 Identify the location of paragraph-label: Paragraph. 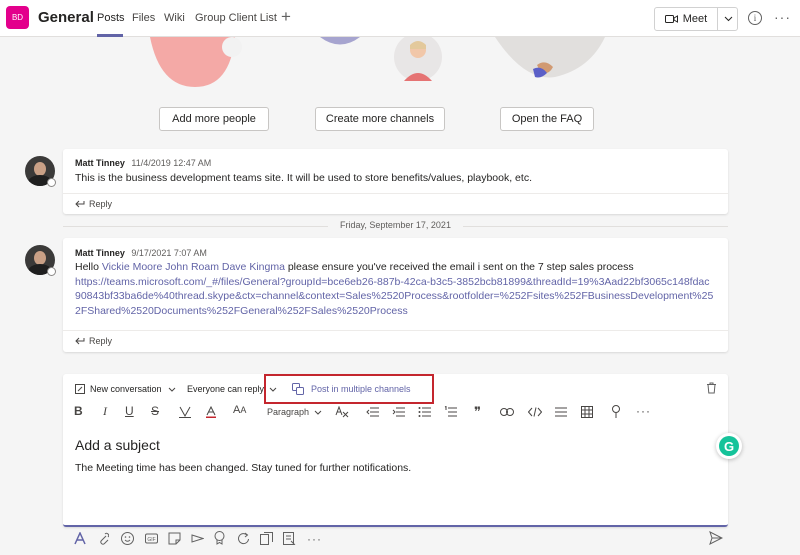
(288, 412).